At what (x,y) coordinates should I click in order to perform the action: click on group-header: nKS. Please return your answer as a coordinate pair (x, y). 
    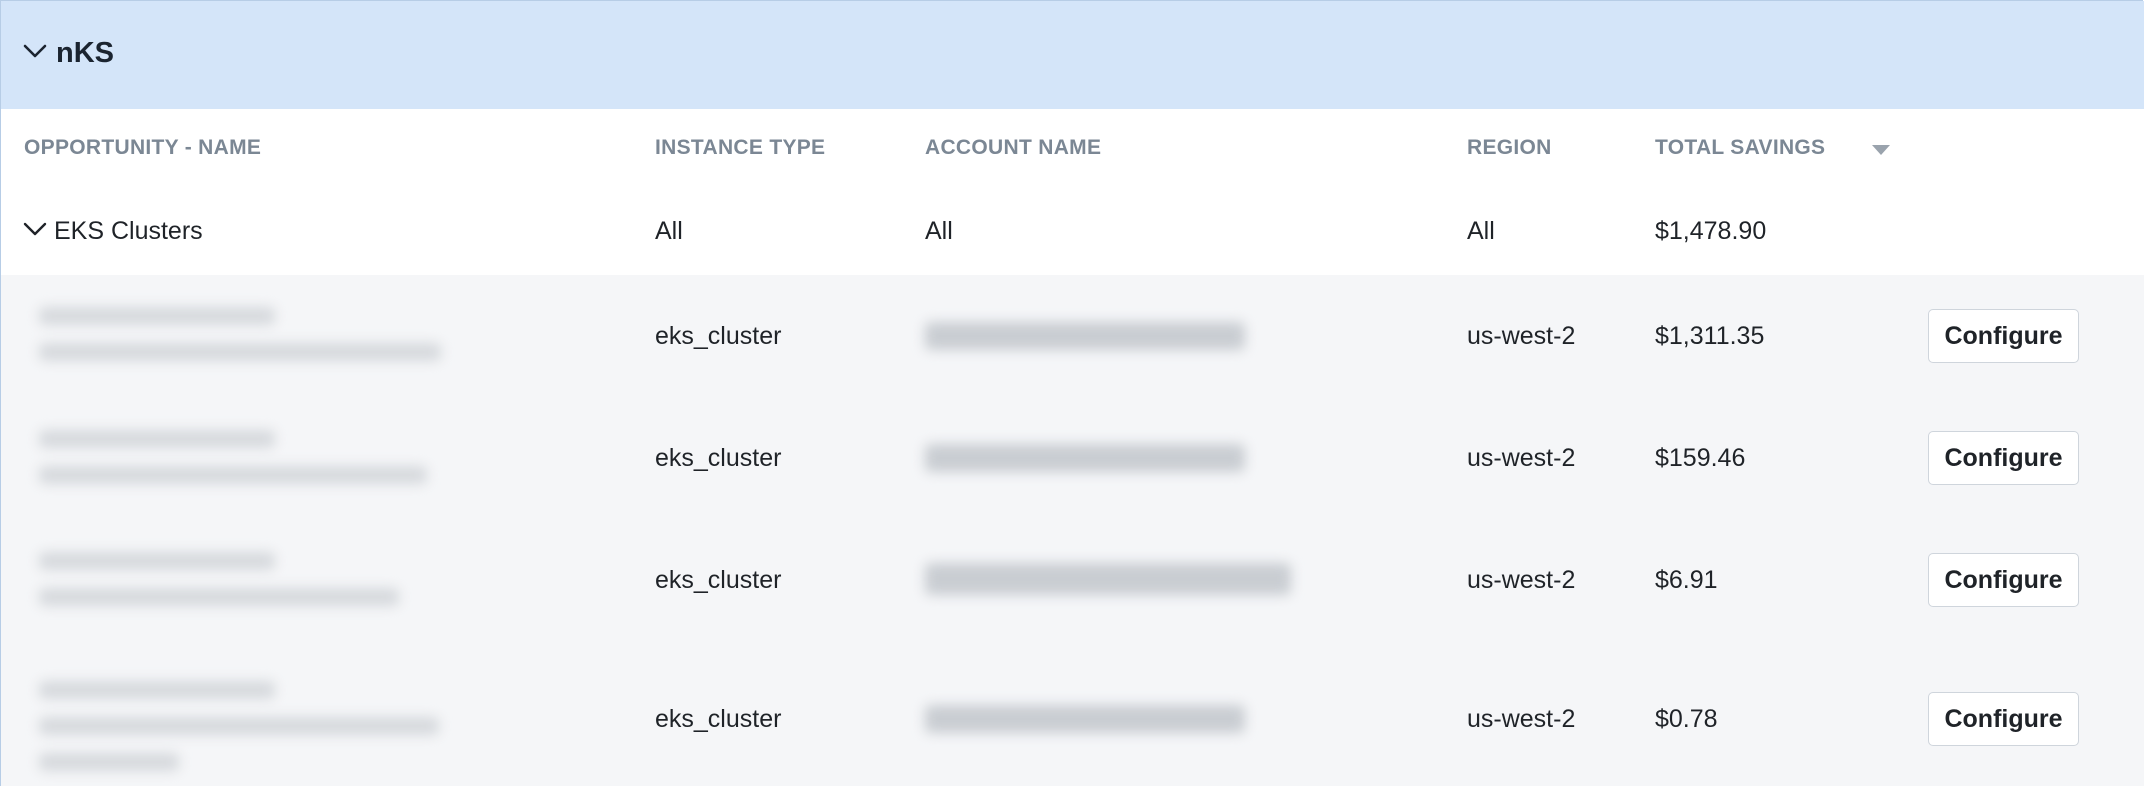
    Looking at the image, I should click on (1072, 55).